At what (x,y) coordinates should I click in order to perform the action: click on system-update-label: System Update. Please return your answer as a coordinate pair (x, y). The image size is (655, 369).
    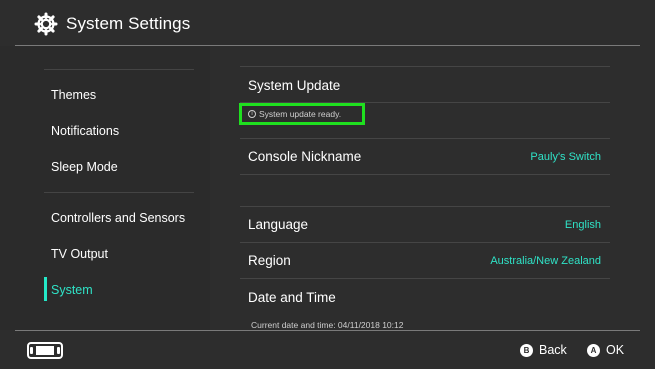
    Looking at the image, I should click on (294, 85).